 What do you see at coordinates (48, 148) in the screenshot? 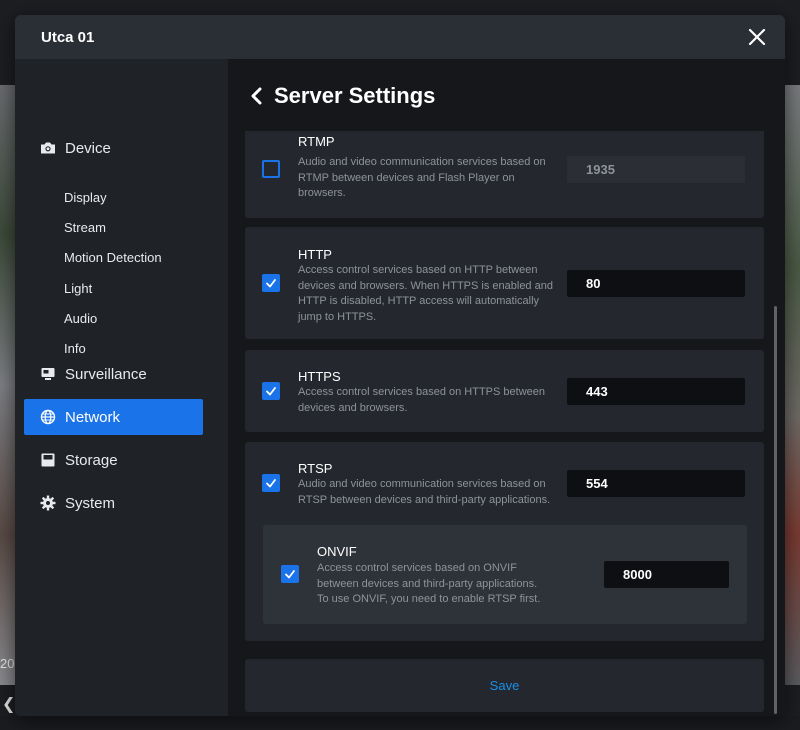
I see `camera-icon` at bounding box center [48, 148].